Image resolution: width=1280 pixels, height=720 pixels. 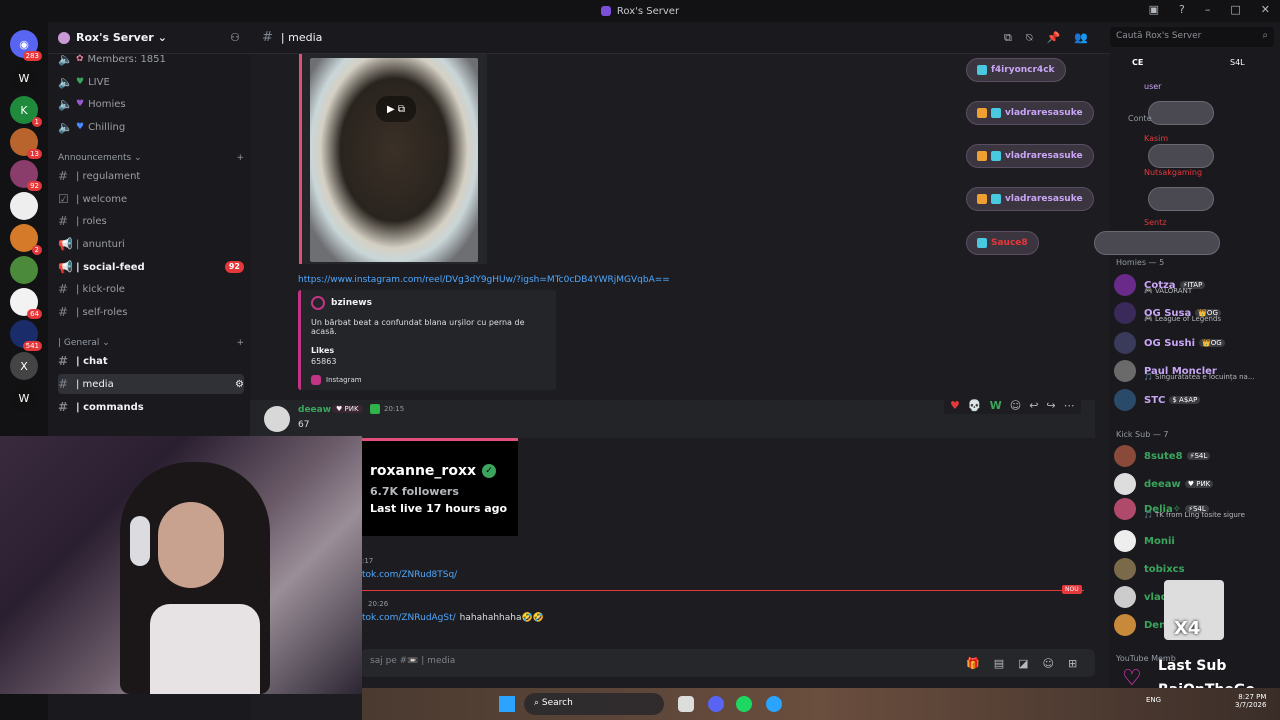 I want to click on react-heart-button: ♥, so click(x=955, y=405).